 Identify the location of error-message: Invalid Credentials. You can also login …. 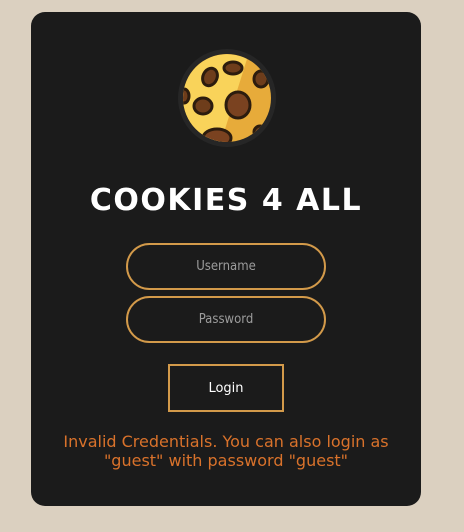
(226, 451).